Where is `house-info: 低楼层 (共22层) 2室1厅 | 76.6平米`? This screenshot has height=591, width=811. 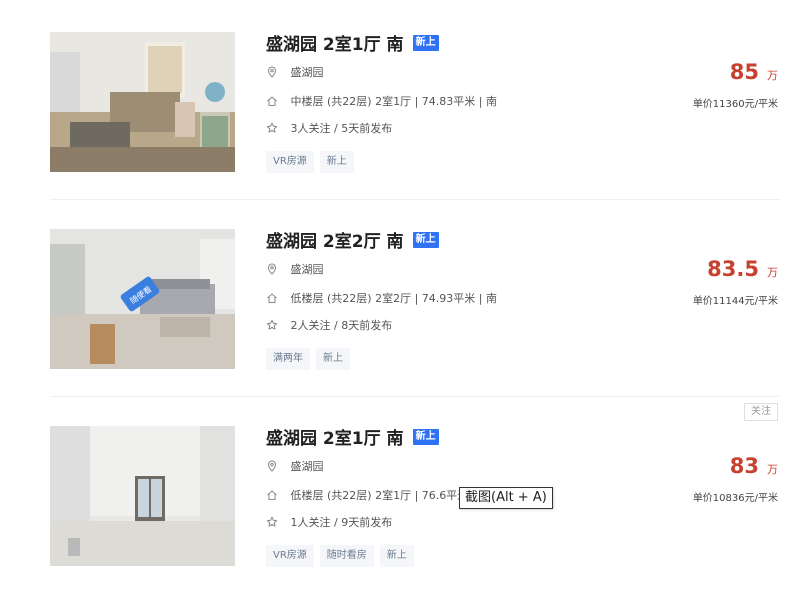
house-info: 低楼层 (共22层) 2室1厅 | 76.6平米 is located at coordinates (379, 495).